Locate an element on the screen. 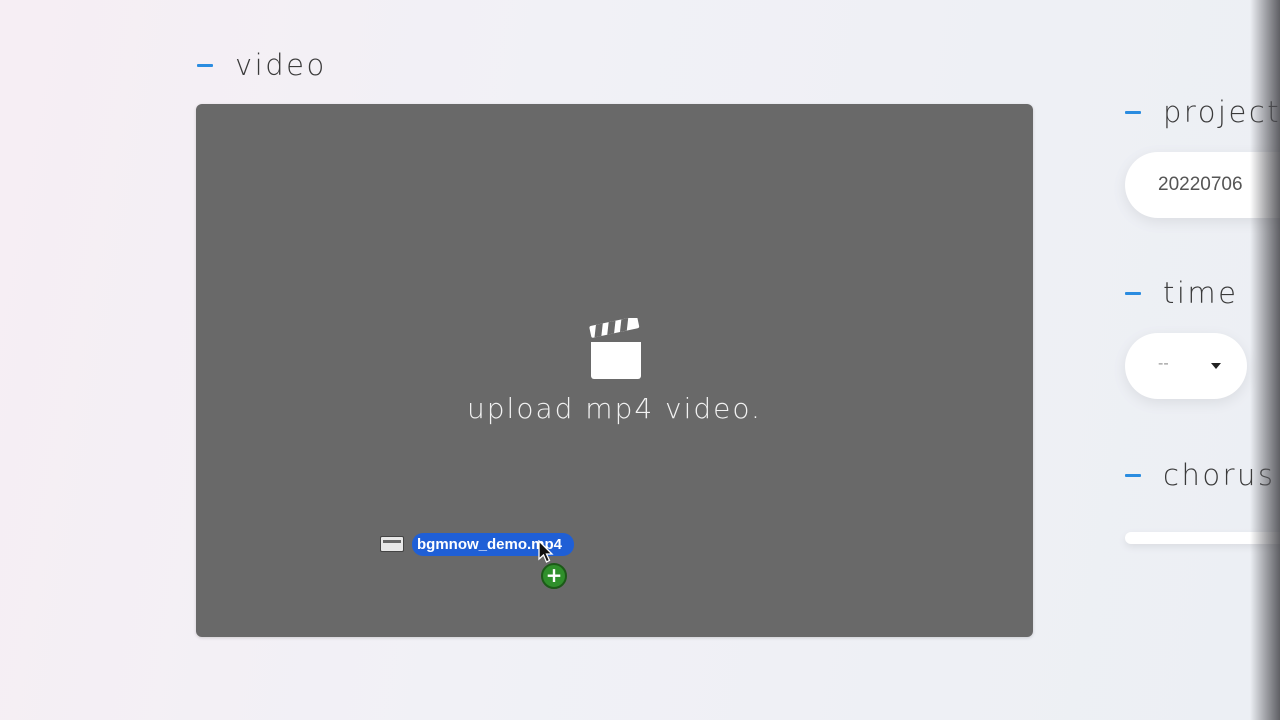  time-section-label: time is located at coordinates (1182, 293).